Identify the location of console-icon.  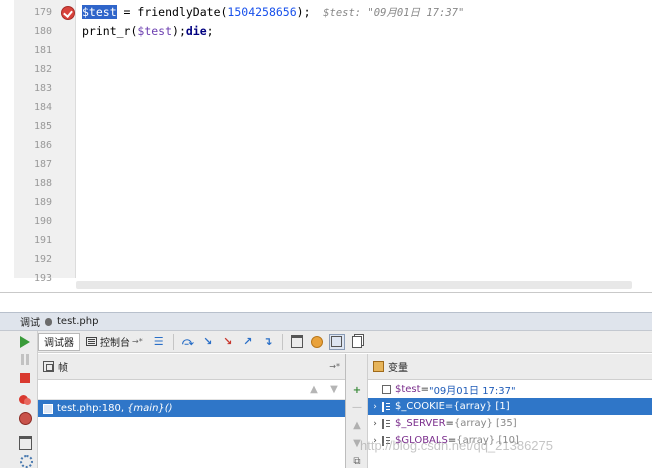
(91, 341).